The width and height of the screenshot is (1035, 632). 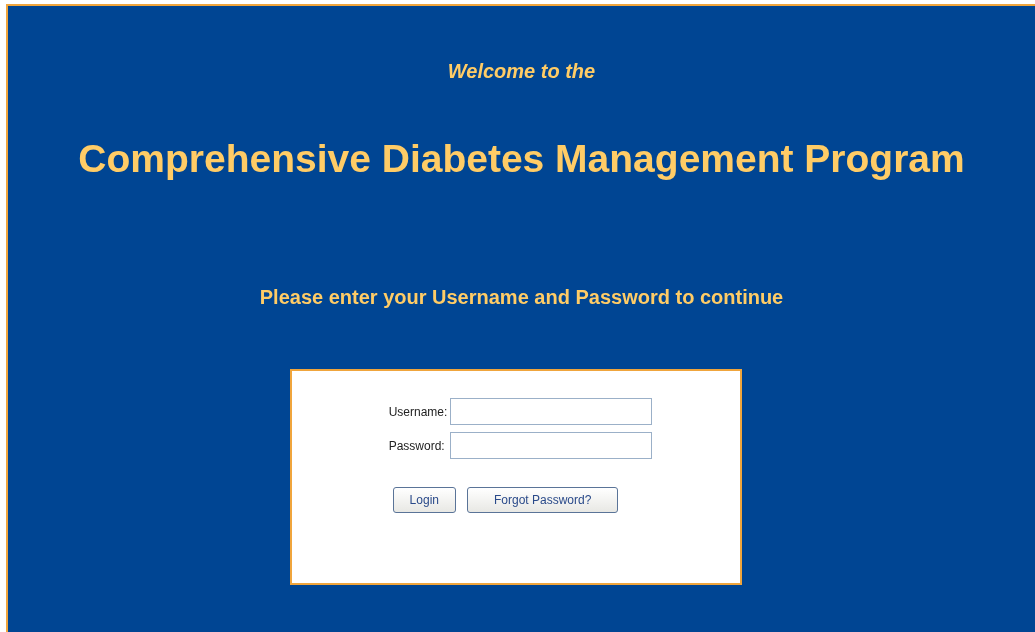 I want to click on field-label: Username:, so click(x=418, y=411).